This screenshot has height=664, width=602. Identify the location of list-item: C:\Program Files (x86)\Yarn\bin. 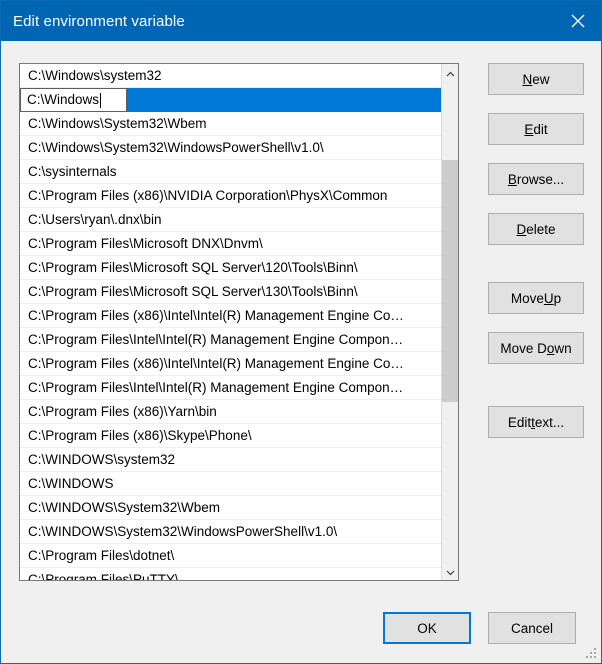
(230, 412).